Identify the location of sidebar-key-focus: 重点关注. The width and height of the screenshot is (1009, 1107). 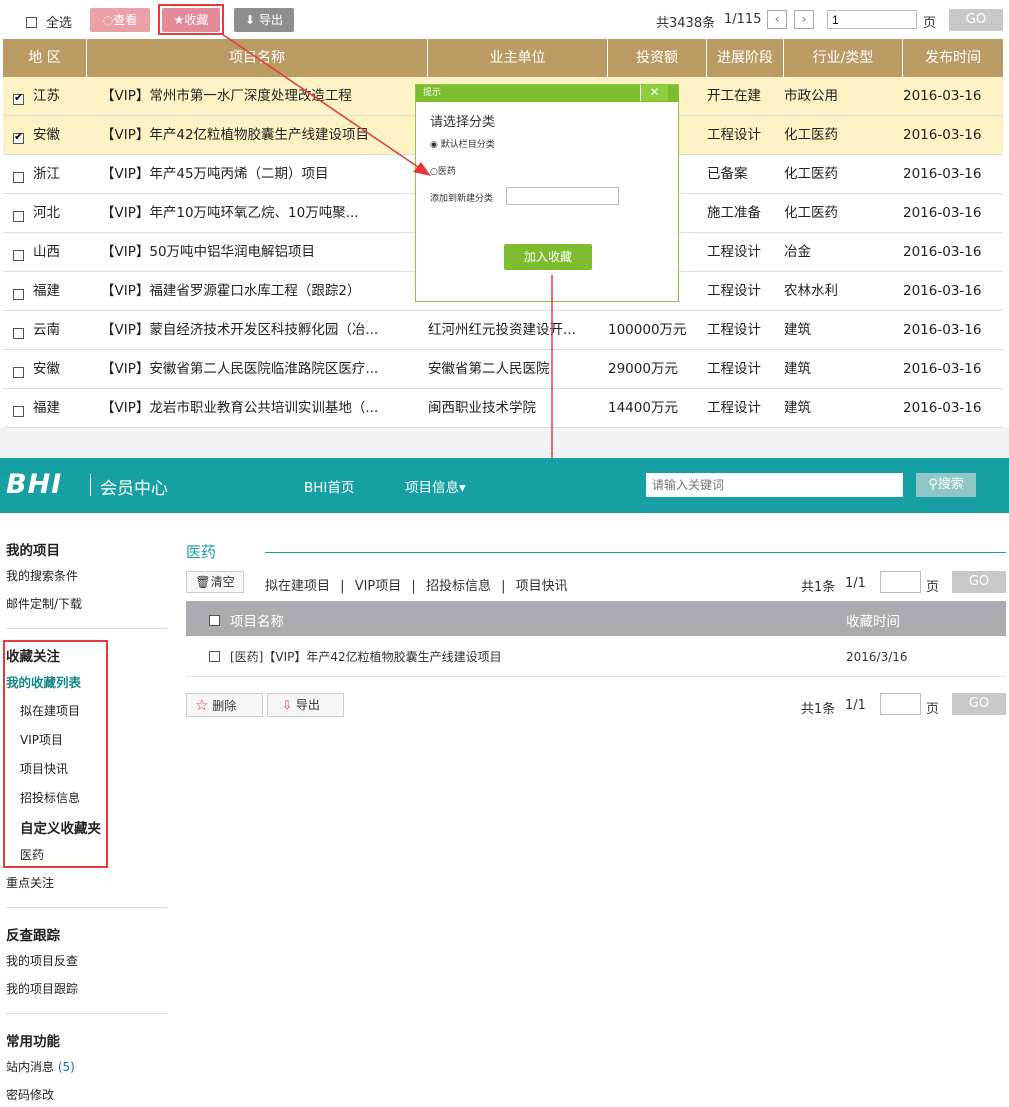
(30, 882).